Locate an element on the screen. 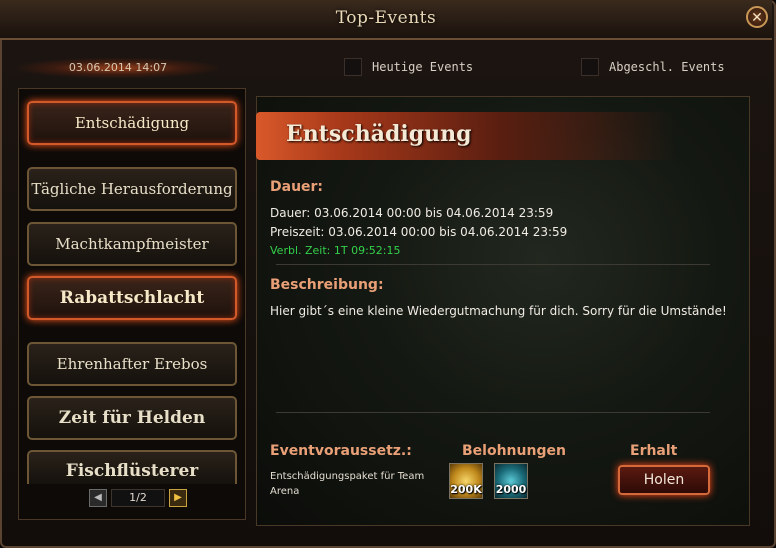 The width and height of the screenshot is (776, 548). claim-heading: Erhalt is located at coordinates (654, 451).